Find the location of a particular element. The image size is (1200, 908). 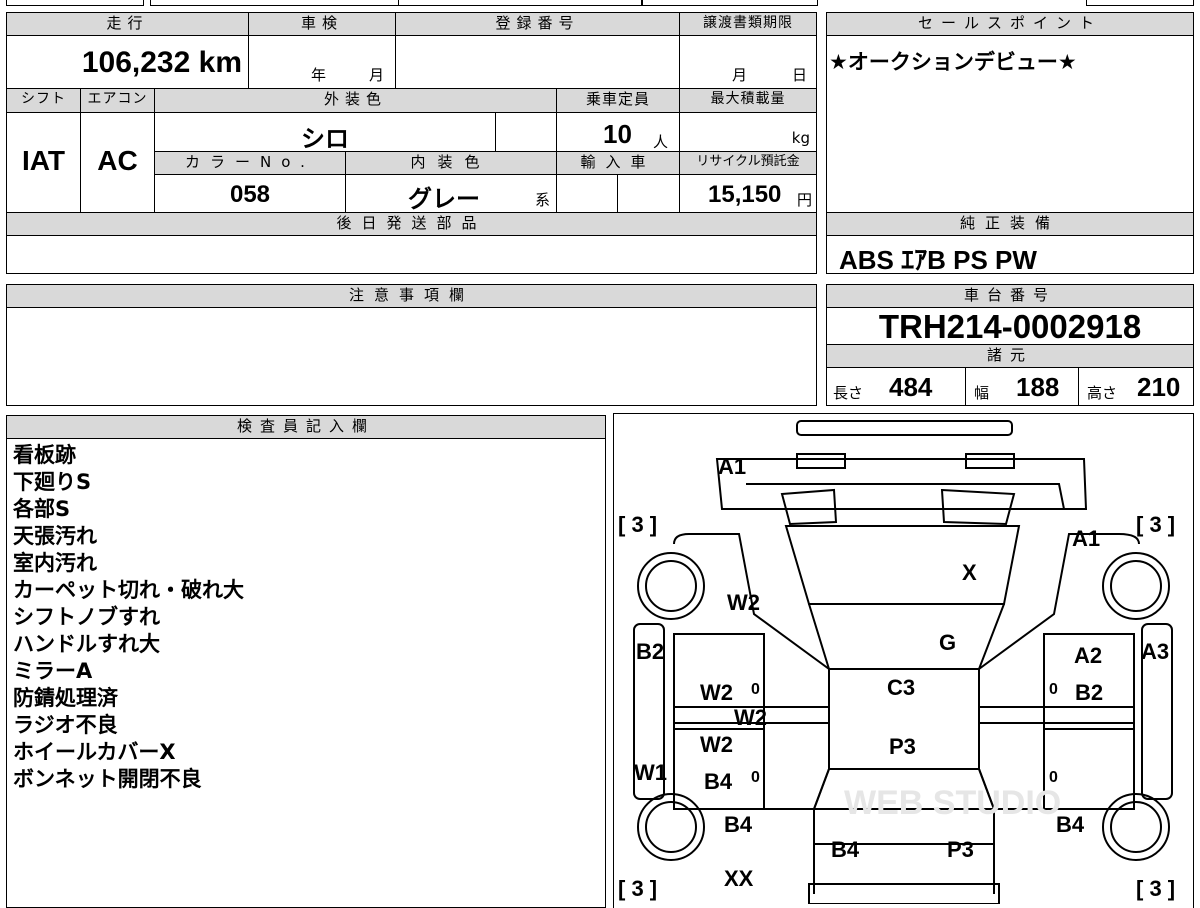

tire-mark-rear-right: [ 3 ] is located at coordinates (1155, 888).